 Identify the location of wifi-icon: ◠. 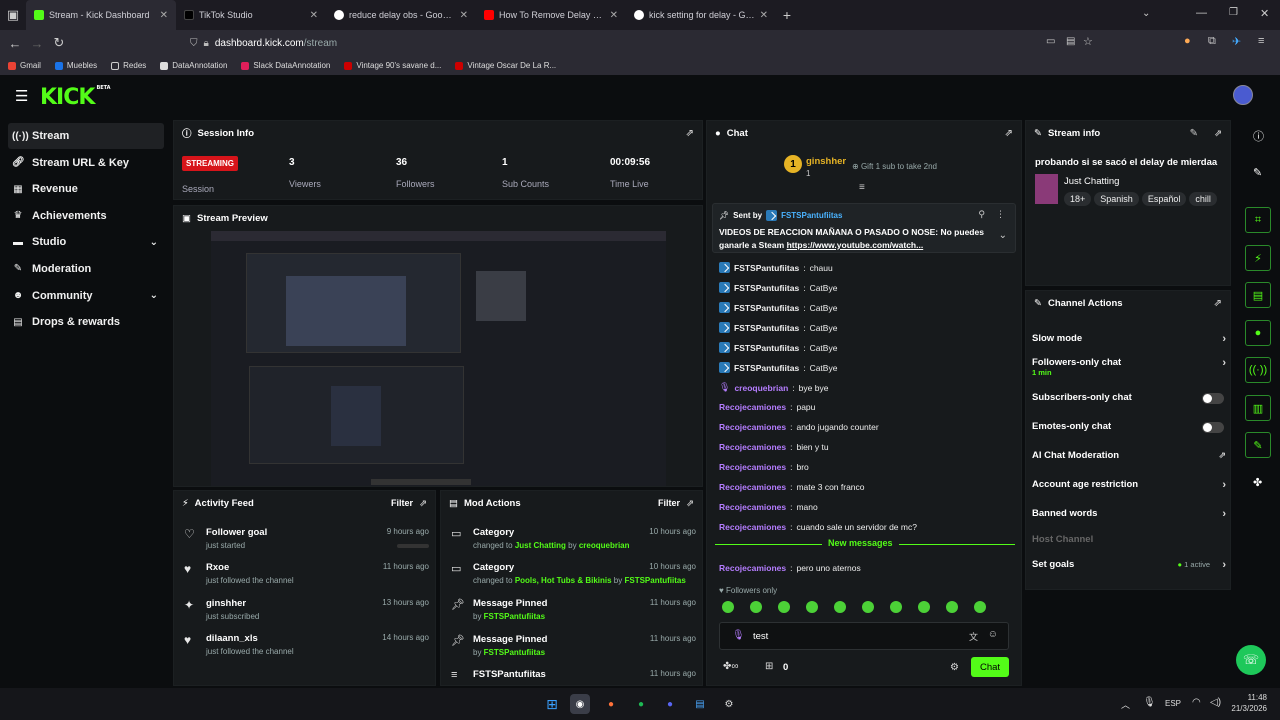
(1196, 702).